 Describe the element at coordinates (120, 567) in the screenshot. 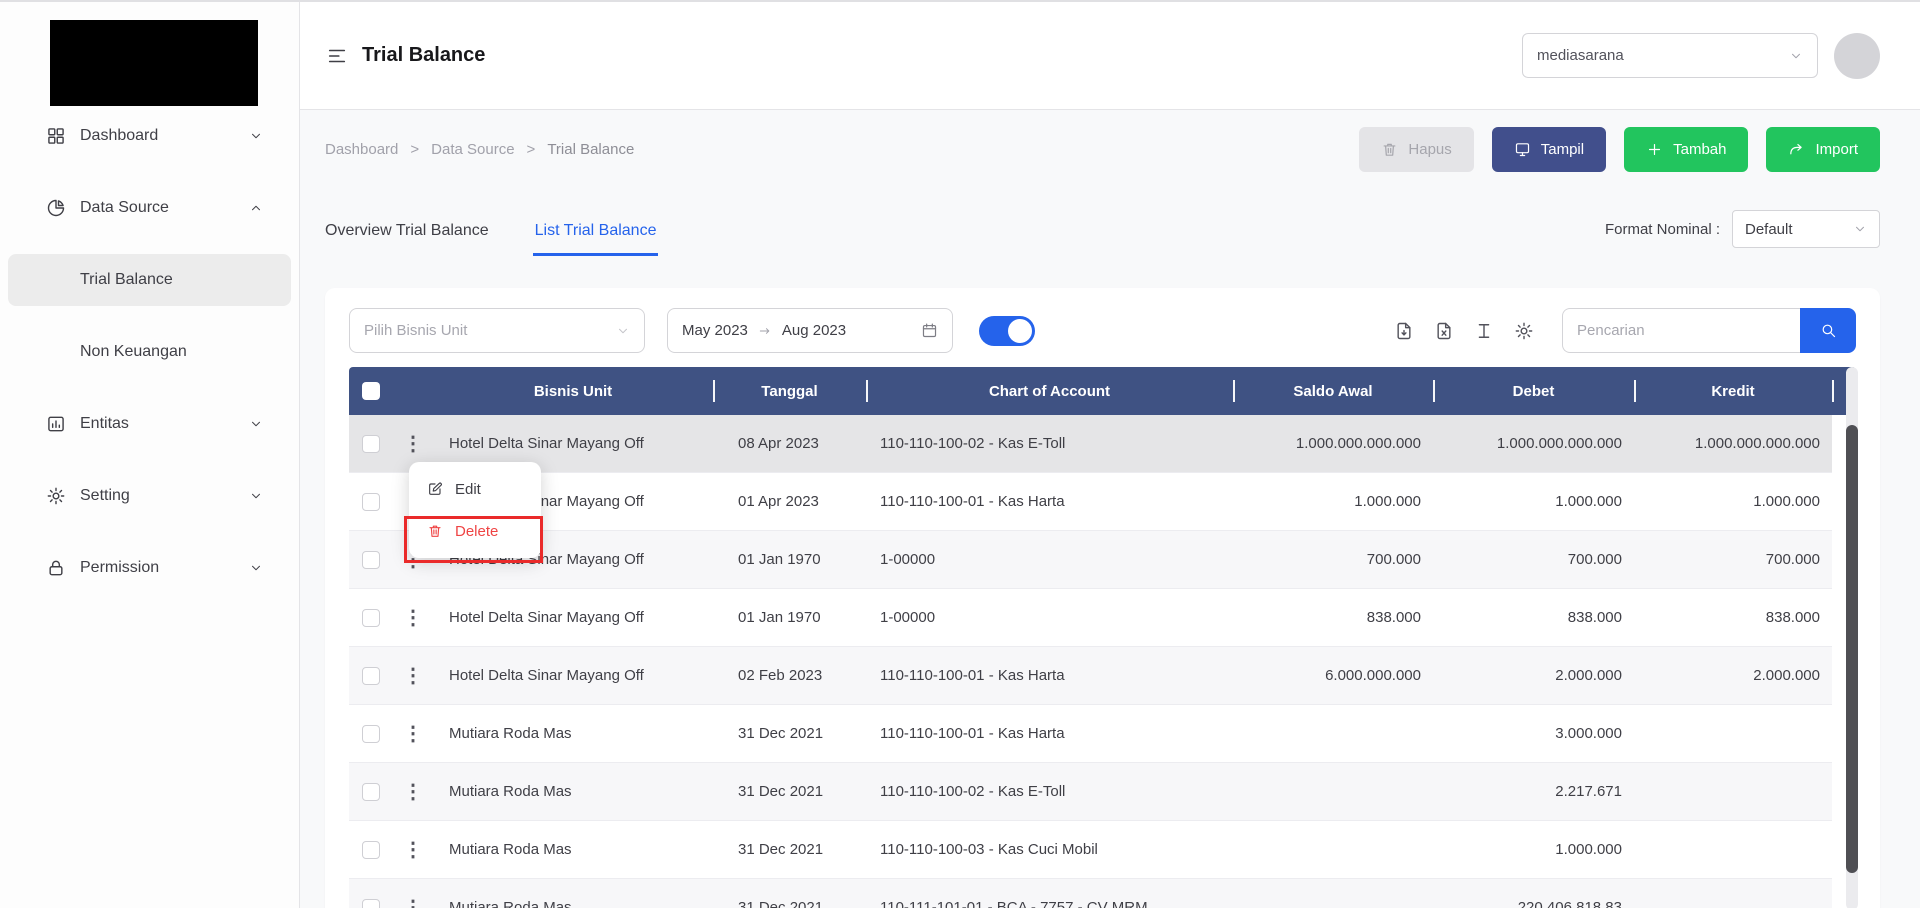

I see `sidebar-item-label: Permission` at that location.